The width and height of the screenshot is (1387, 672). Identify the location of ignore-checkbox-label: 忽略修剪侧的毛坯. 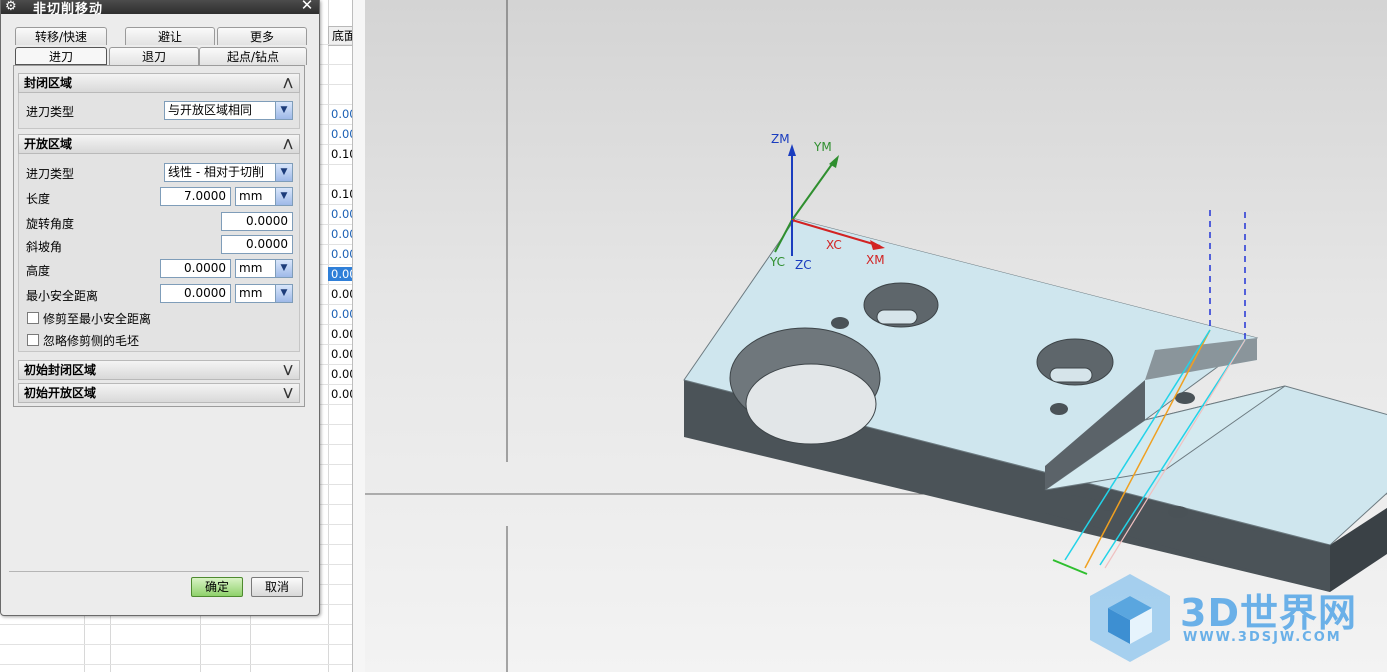
(91, 341).